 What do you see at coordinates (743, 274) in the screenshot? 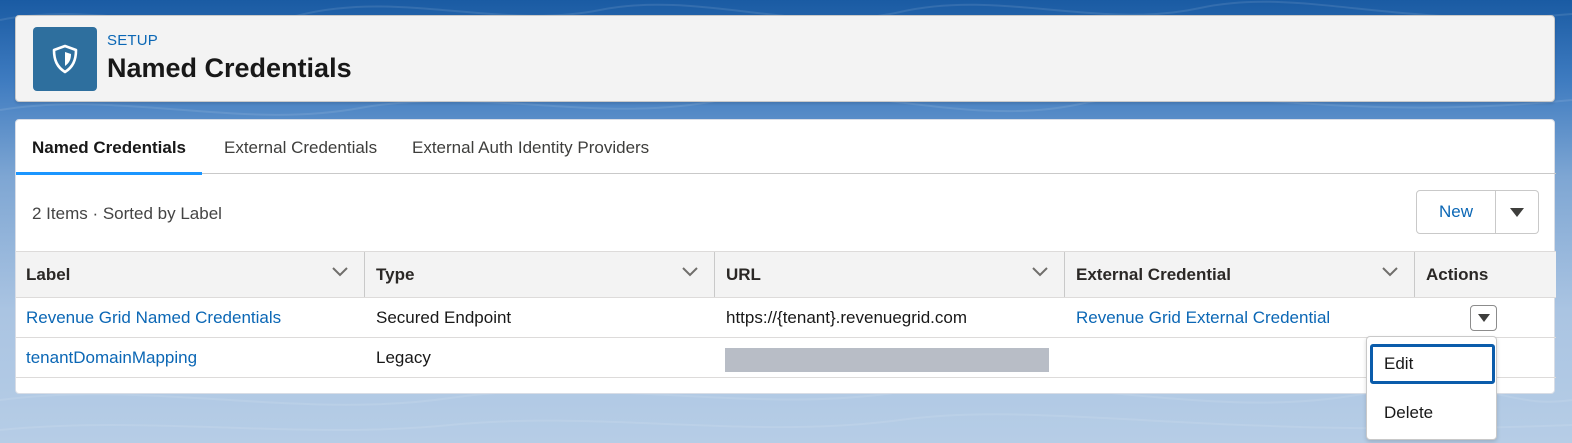
I see `column-header-text: URL` at bounding box center [743, 274].